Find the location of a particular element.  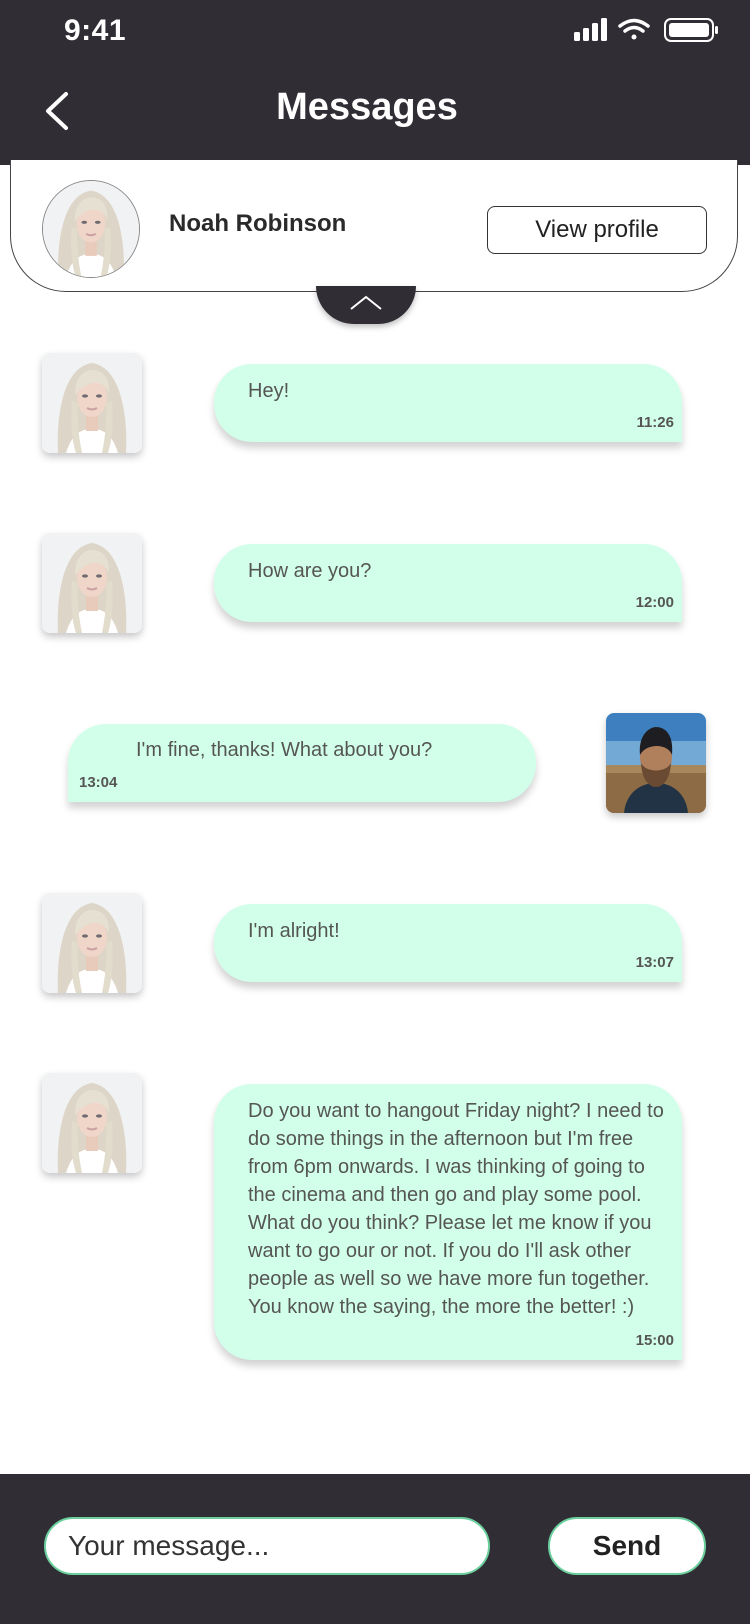

send-button: Send is located at coordinates (627, 1546).